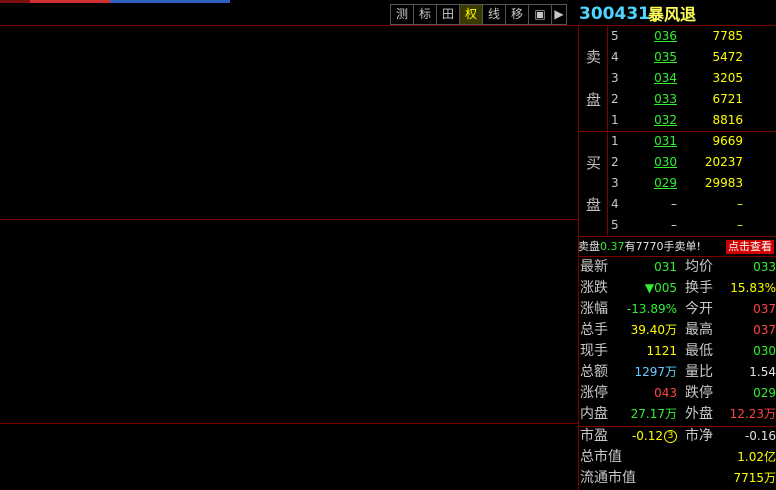 This screenshot has height=490, width=776. What do you see at coordinates (654, 436) in the screenshot?
I see `pe-value: -0.12 3` at bounding box center [654, 436].